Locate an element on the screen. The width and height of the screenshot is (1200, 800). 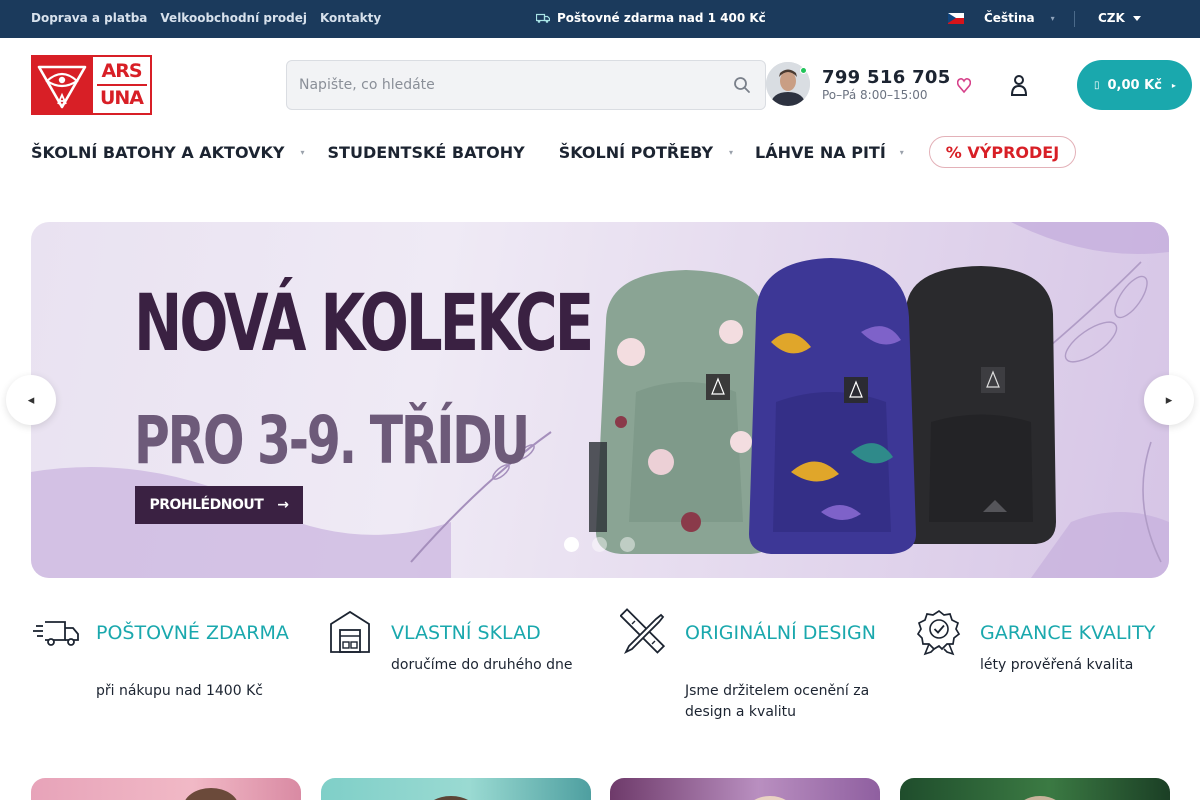
cart-button: ▯ 0,00 Kč ▸ is located at coordinates (1134, 85).